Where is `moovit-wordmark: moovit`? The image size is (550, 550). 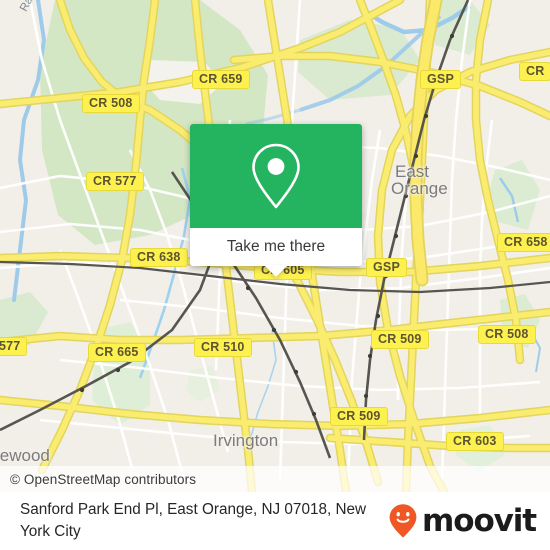 moovit-wordmark: moovit is located at coordinates (479, 520).